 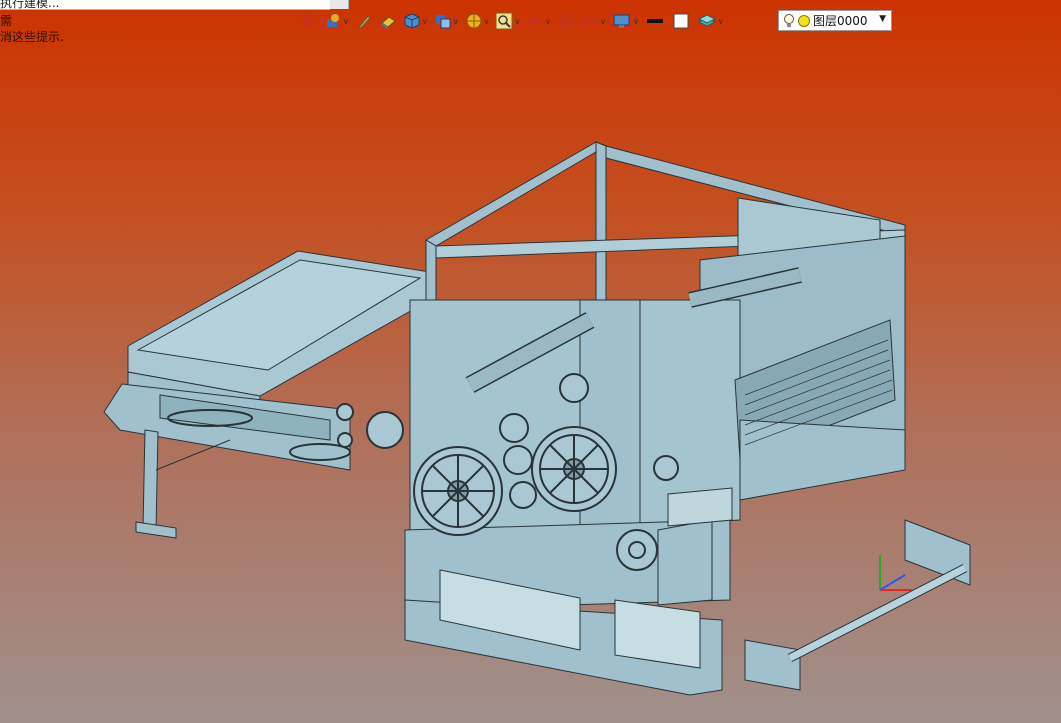 I want to click on section-icon, so click(x=566, y=21).